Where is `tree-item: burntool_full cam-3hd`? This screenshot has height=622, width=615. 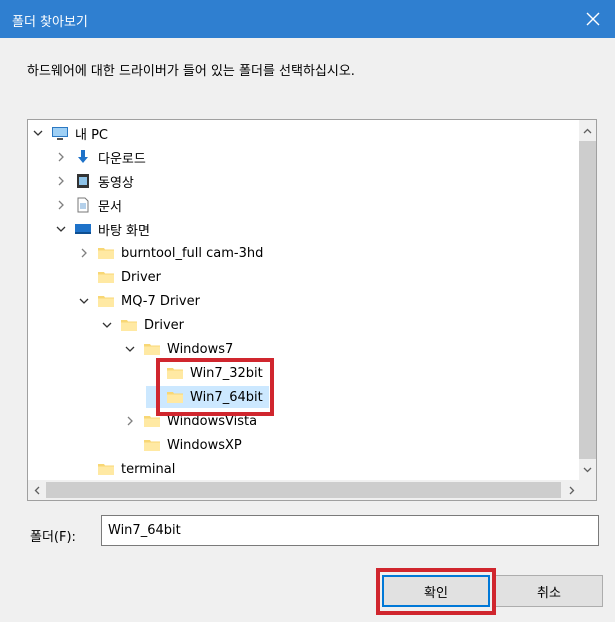
tree-item: burntool_full cam-3hd is located at coordinates (170, 253).